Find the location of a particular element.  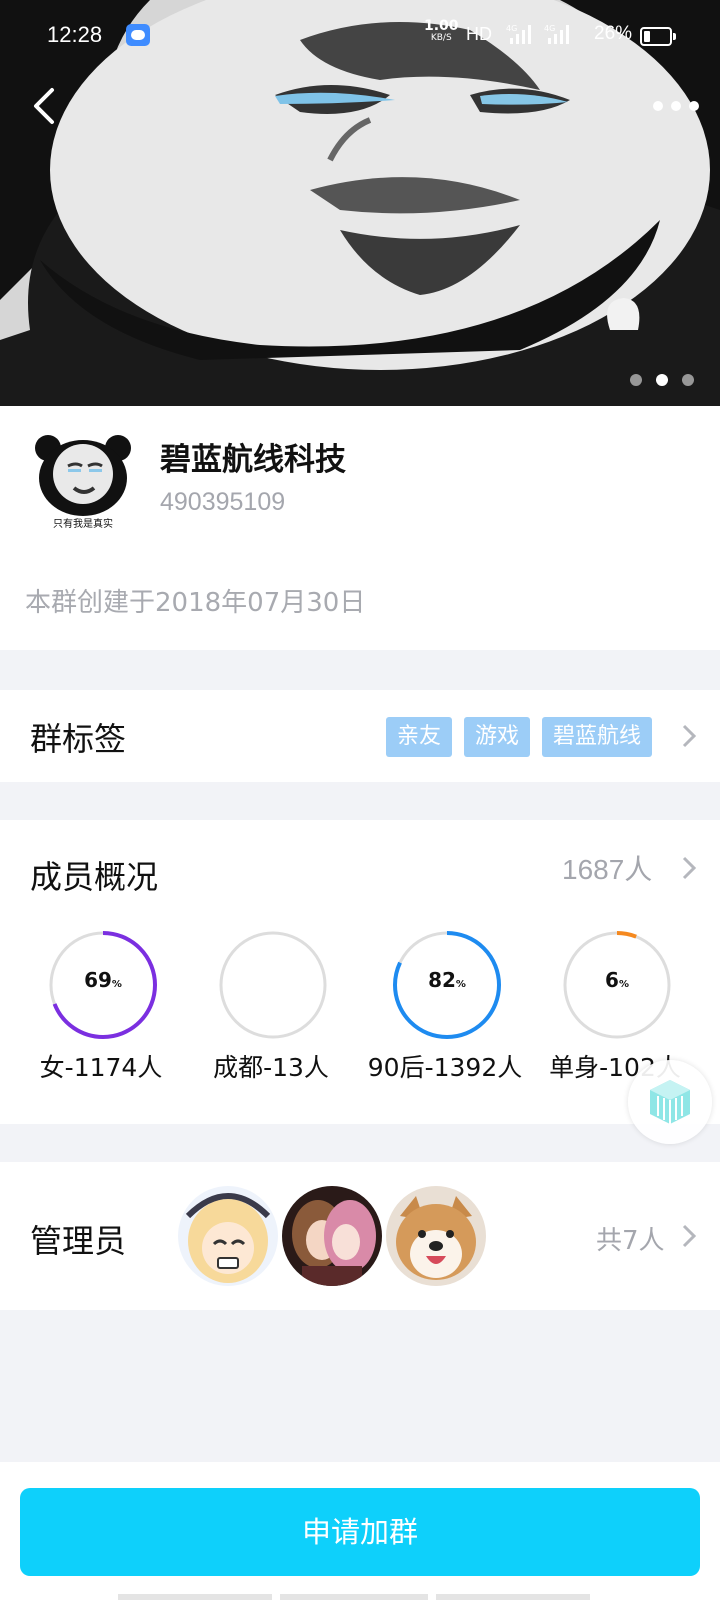

tag-chip: 亲友 is located at coordinates (419, 737).